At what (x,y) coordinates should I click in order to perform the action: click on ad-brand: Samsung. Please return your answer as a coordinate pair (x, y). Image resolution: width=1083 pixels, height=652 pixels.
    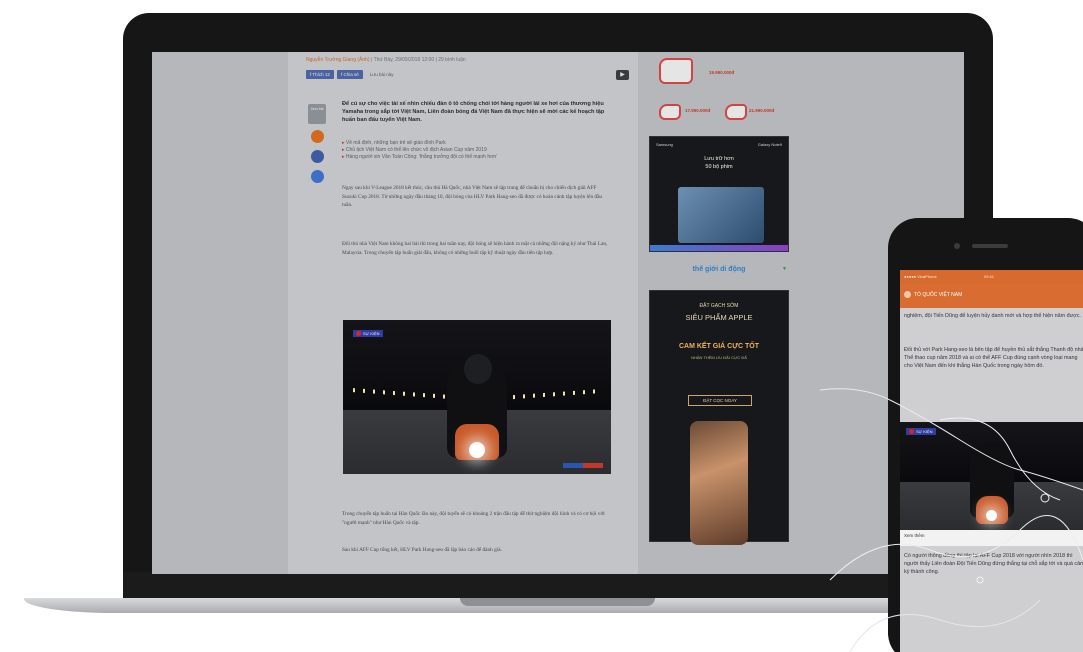
    Looking at the image, I should click on (664, 144).